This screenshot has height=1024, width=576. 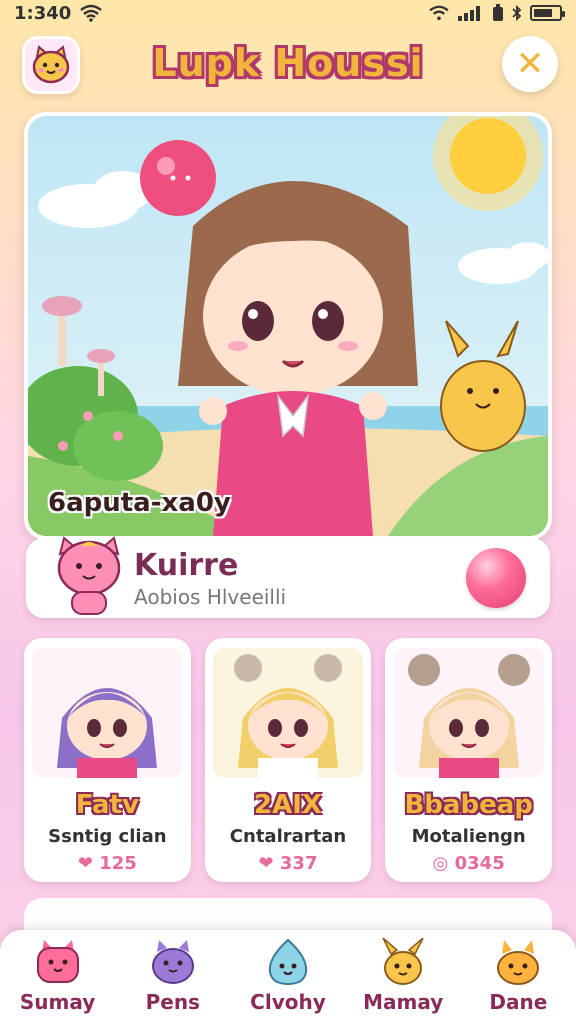 I want to click on character-card: Fatv Ssntig clian ❤ 125, so click(x=107, y=760).